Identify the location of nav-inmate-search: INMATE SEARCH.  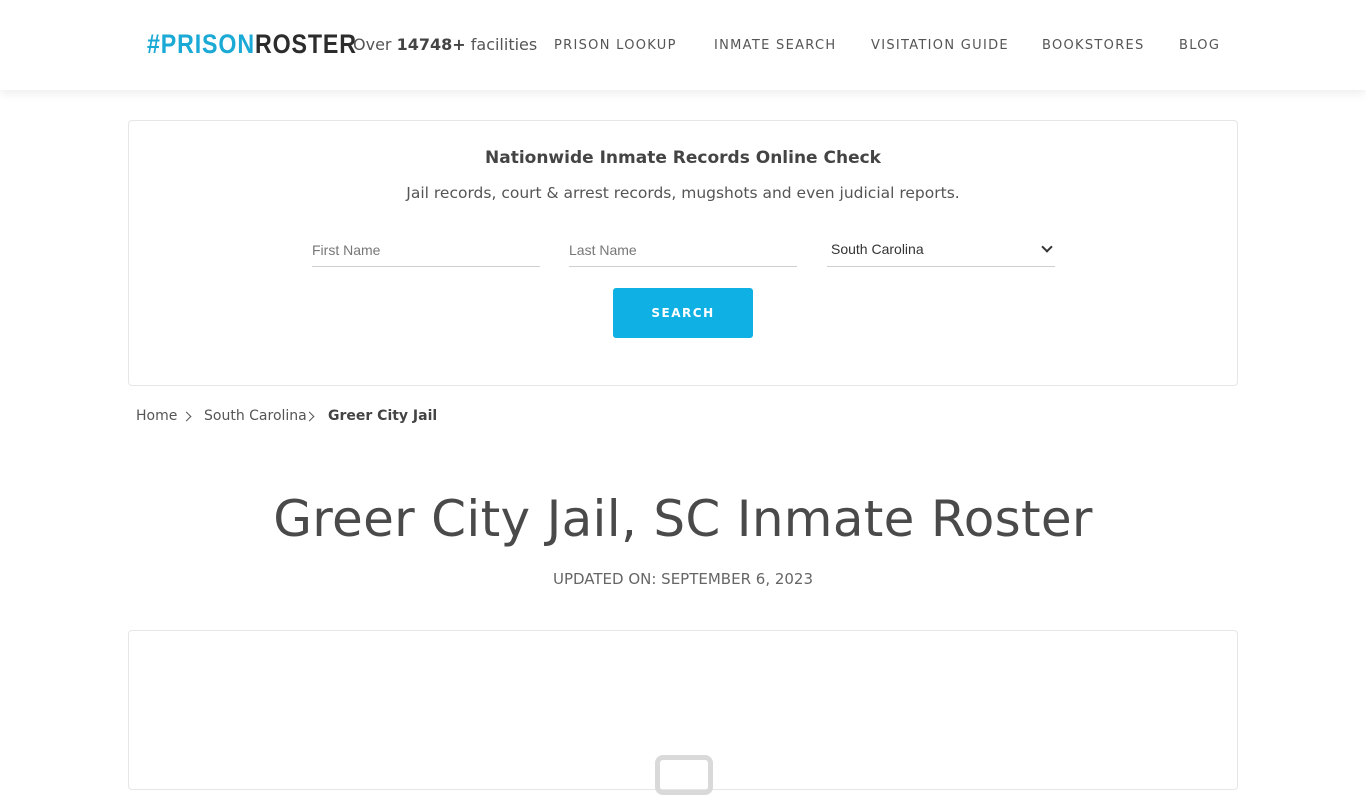
(775, 45).